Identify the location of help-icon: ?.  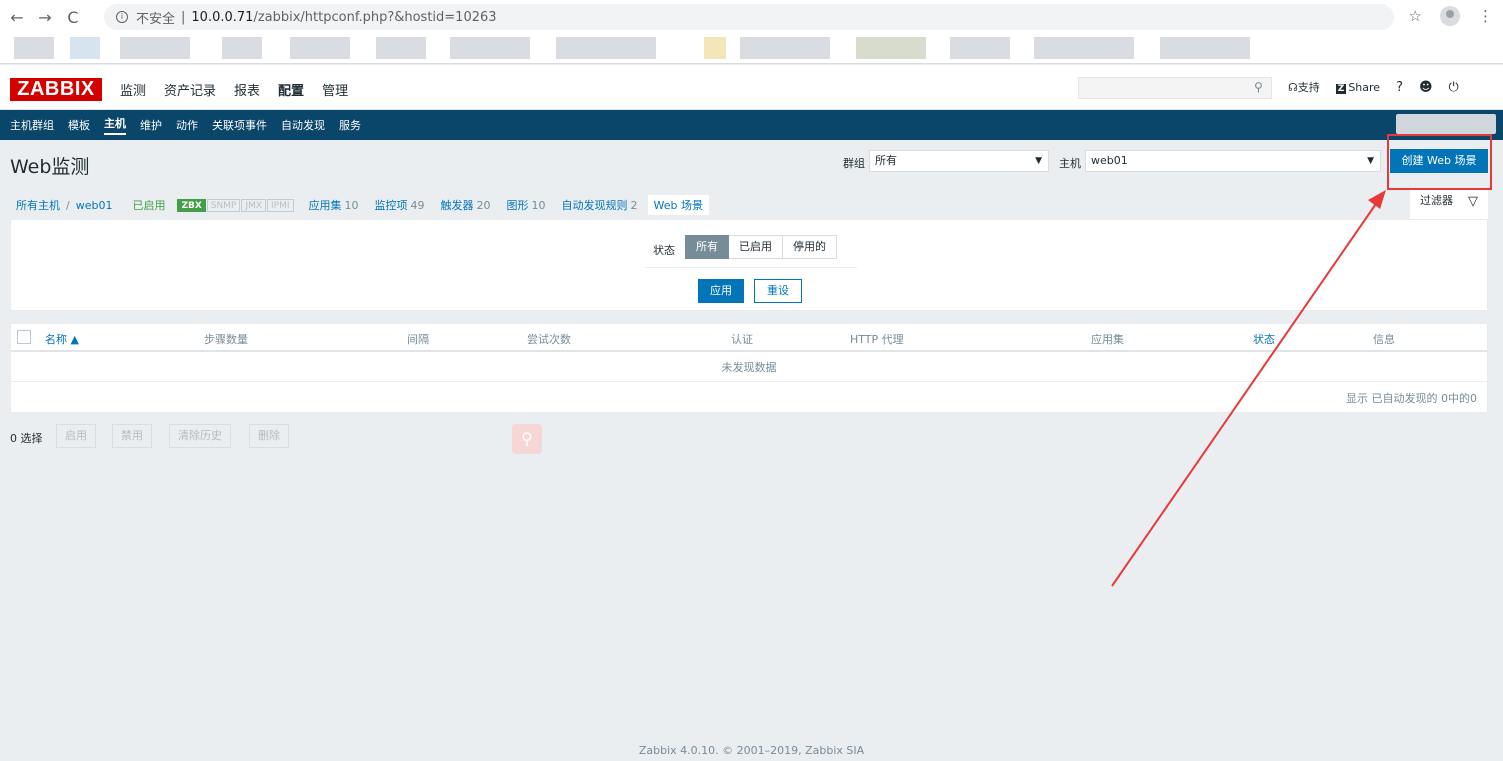
(1399, 87).